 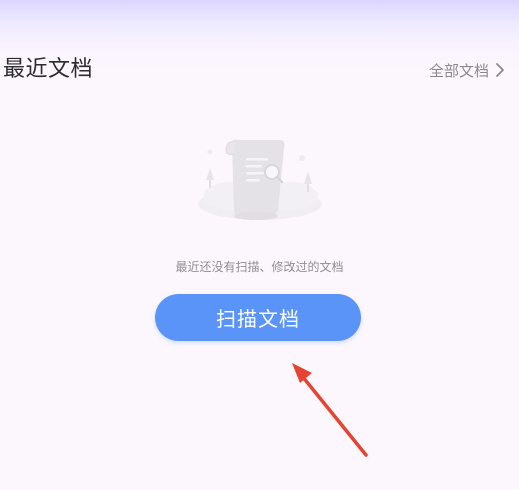 What do you see at coordinates (259, 70) in the screenshot?
I see `recent-docs-header: 最近文档 全部文档` at bounding box center [259, 70].